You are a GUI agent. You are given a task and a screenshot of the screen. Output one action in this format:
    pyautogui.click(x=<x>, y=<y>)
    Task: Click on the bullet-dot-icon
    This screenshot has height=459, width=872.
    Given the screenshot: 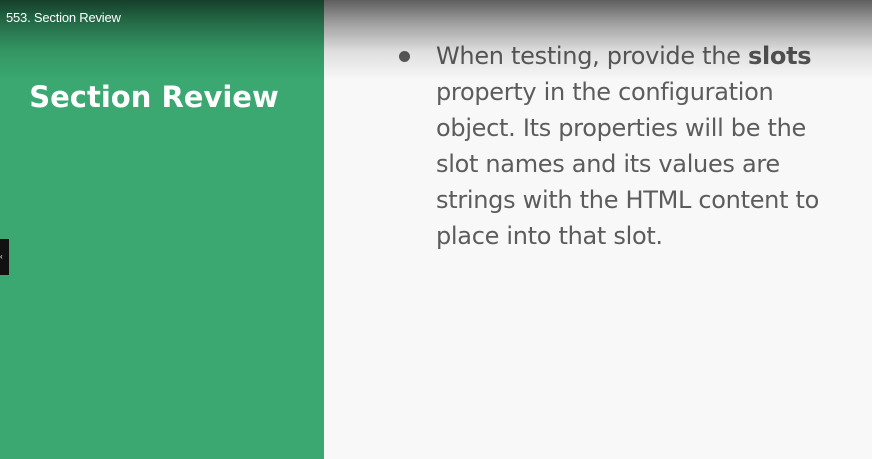 What is the action you would take?
    pyautogui.click(x=404, y=56)
    